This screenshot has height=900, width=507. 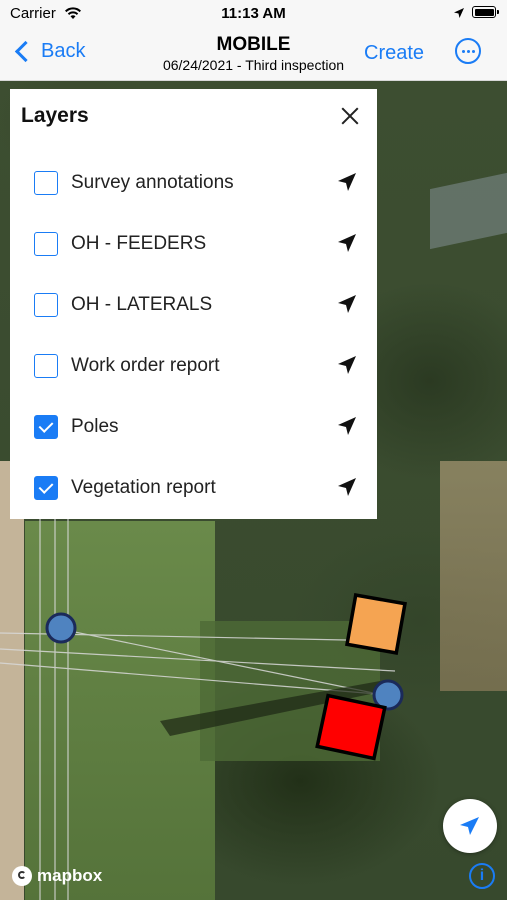 I want to click on layer-label: Survey annotations, so click(x=152, y=182).